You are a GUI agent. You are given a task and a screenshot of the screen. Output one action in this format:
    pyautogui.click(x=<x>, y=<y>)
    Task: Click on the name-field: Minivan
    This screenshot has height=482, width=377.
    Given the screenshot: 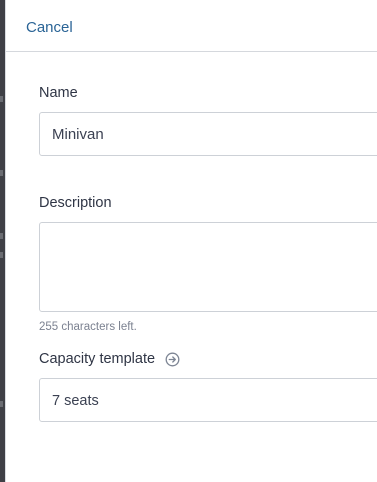 What is the action you would take?
    pyautogui.click(x=208, y=134)
    